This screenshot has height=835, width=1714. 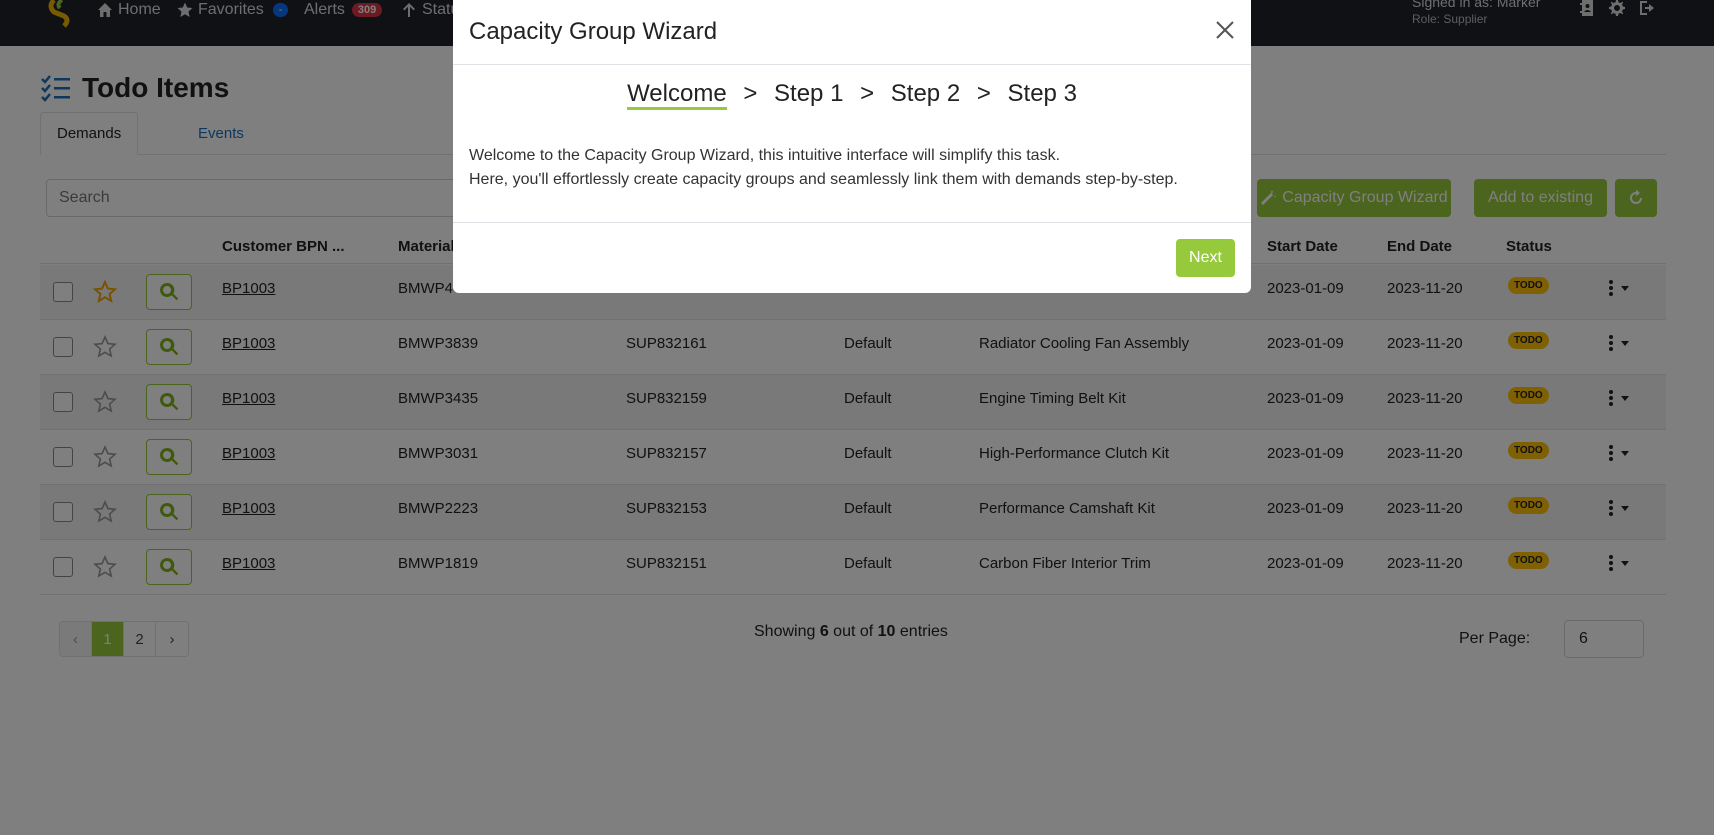 What do you see at coordinates (1205, 258) in the screenshot?
I see `next-button: Next` at bounding box center [1205, 258].